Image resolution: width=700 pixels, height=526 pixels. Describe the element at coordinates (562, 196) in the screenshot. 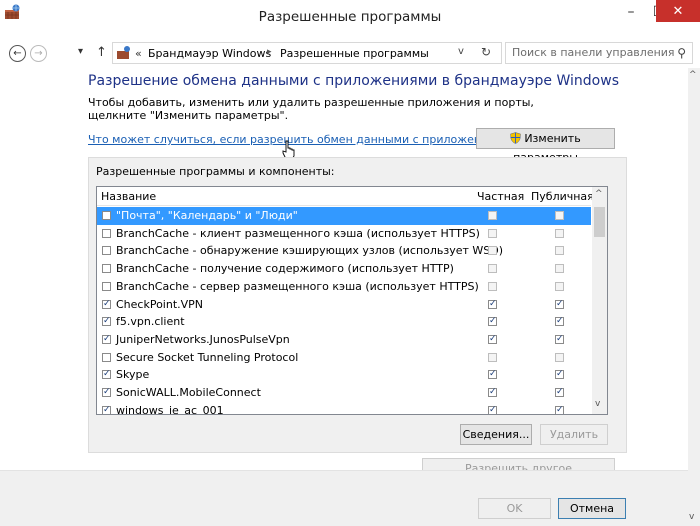

I see `column-header-public: Публичная` at that location.